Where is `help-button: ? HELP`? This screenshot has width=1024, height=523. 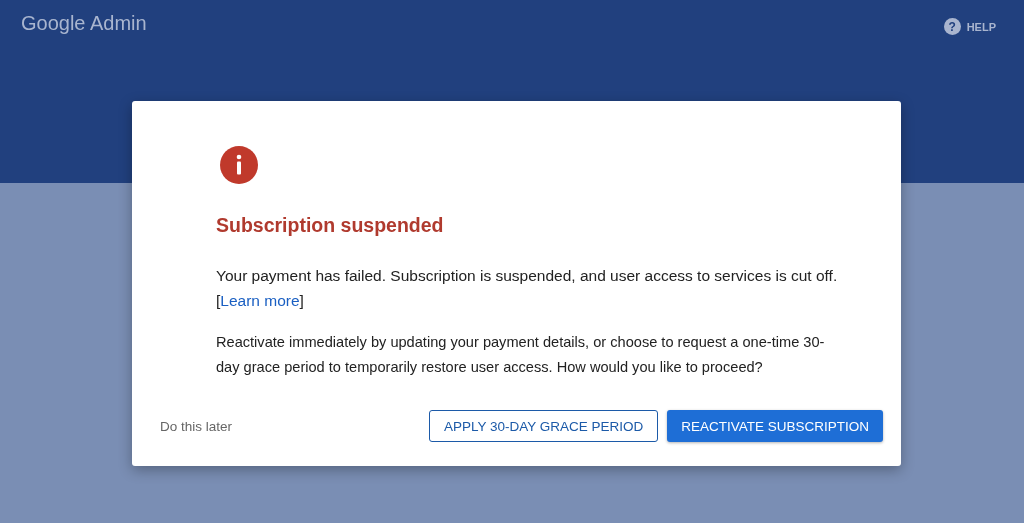 help-button: ? HELP is located at coordinates (969, 26).